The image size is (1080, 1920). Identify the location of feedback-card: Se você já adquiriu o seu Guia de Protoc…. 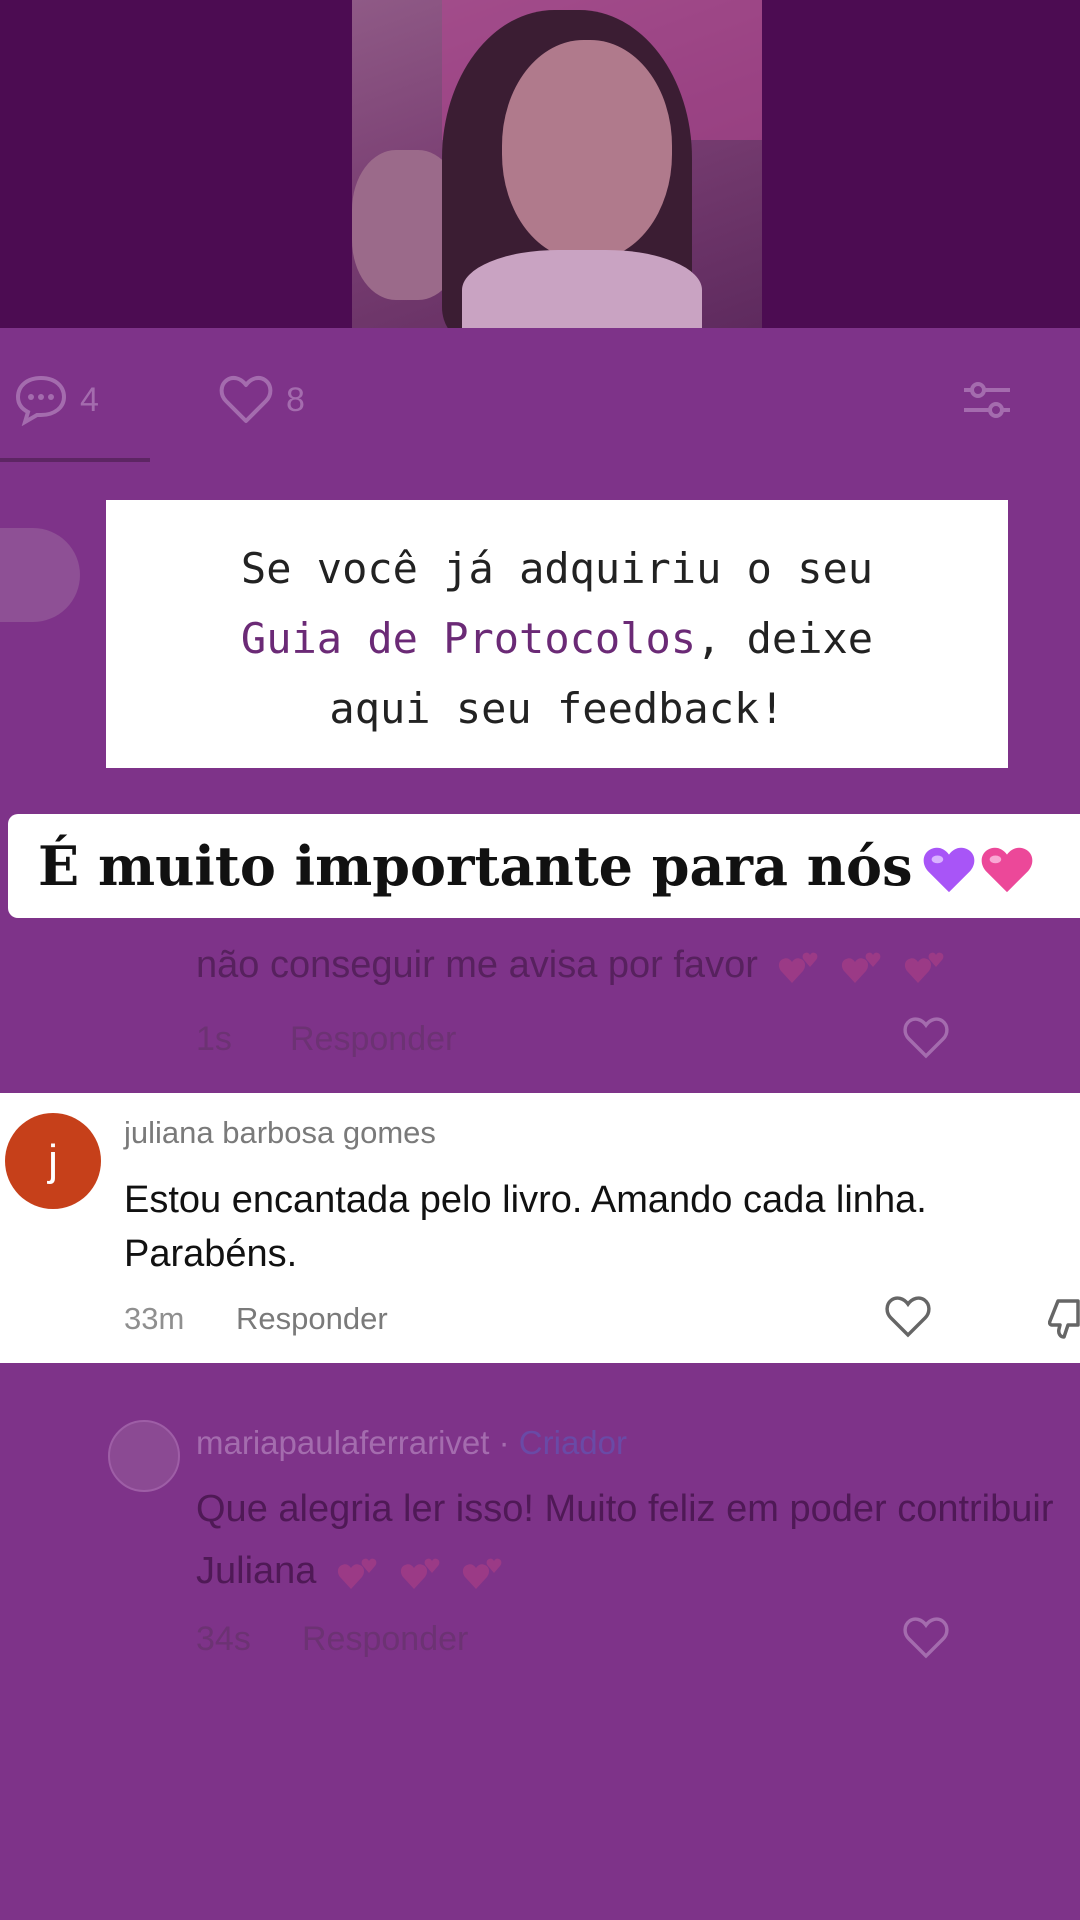
(557, 634).